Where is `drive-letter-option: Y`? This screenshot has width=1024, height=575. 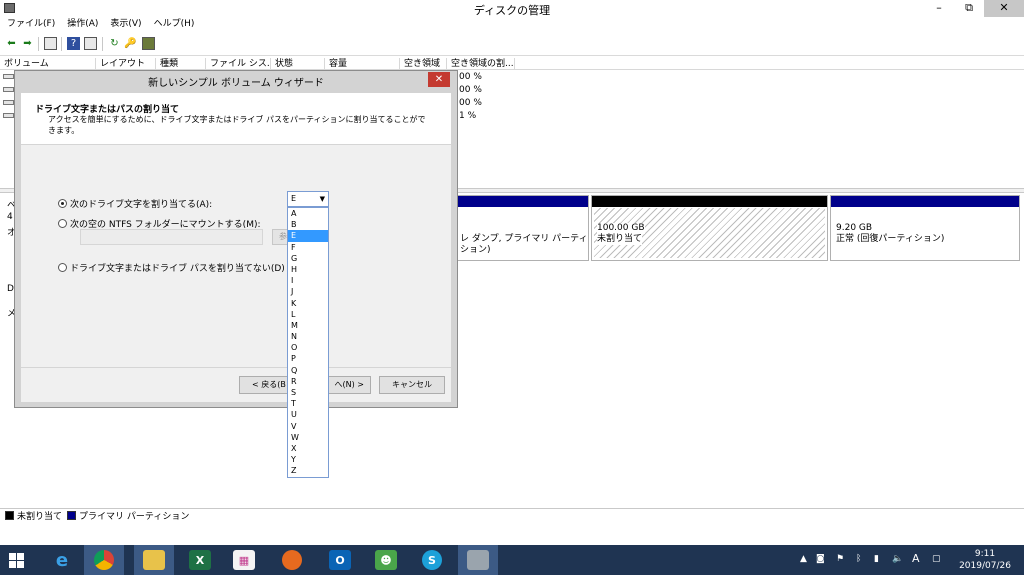 drive-letter-option: Y is located at coordinates (308, 459).